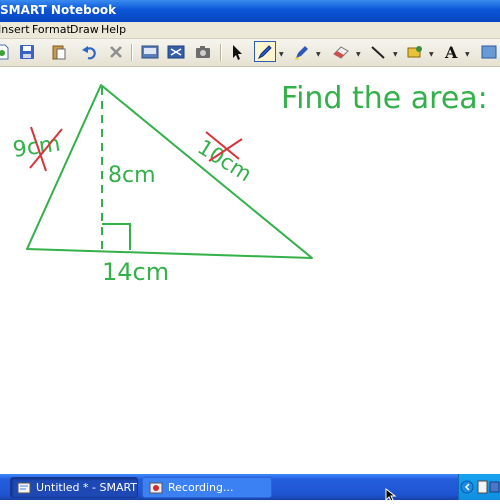 This screenshot has height=504, width=500. I want to click on menu-format: Format, so click(51, 29).